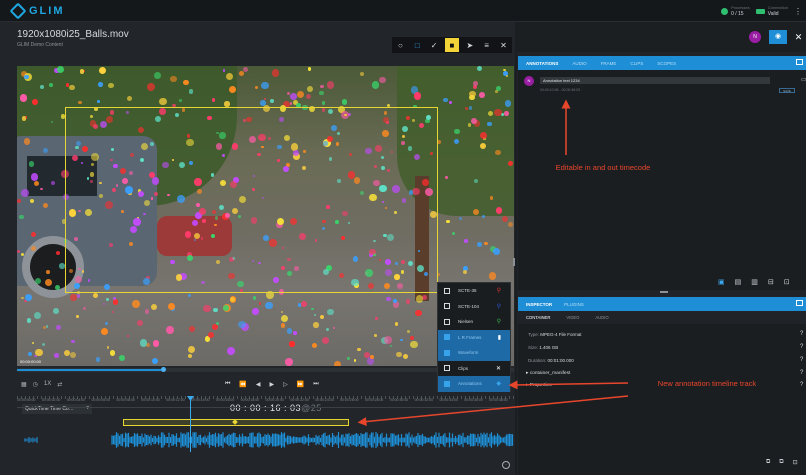  Describe the element at coordinates (542, 63) in the screenshot. I see `tab-annotations: ANNOTATIONS` at that location.